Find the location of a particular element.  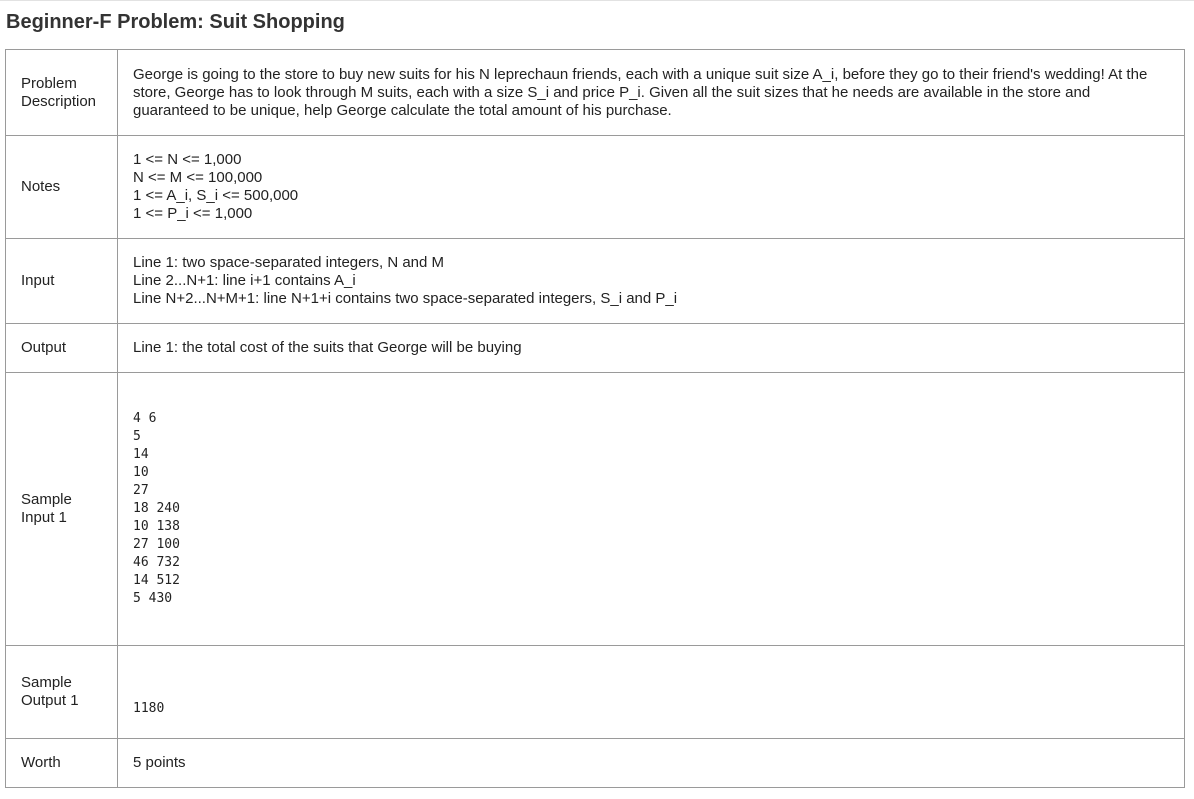

constraint-line: 1 <= P_i <= 1,000 is located at coordinates (193, 213).